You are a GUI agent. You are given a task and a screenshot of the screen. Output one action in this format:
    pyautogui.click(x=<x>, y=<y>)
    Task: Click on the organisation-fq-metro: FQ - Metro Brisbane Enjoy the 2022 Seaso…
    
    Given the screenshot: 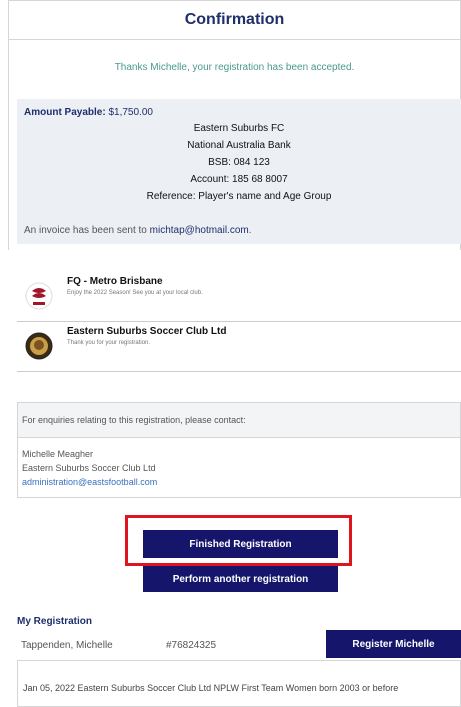 What is the action you would take?
    pyautogui.click(x=239, y=297)
    